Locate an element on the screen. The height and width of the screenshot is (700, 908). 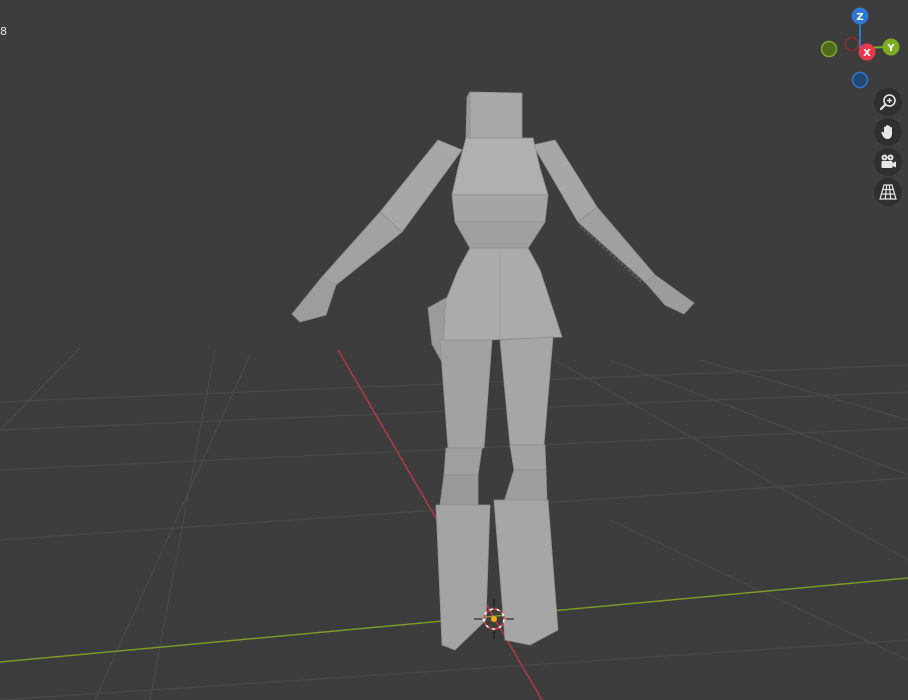
zoom-button is located at coordinates (888, 102).